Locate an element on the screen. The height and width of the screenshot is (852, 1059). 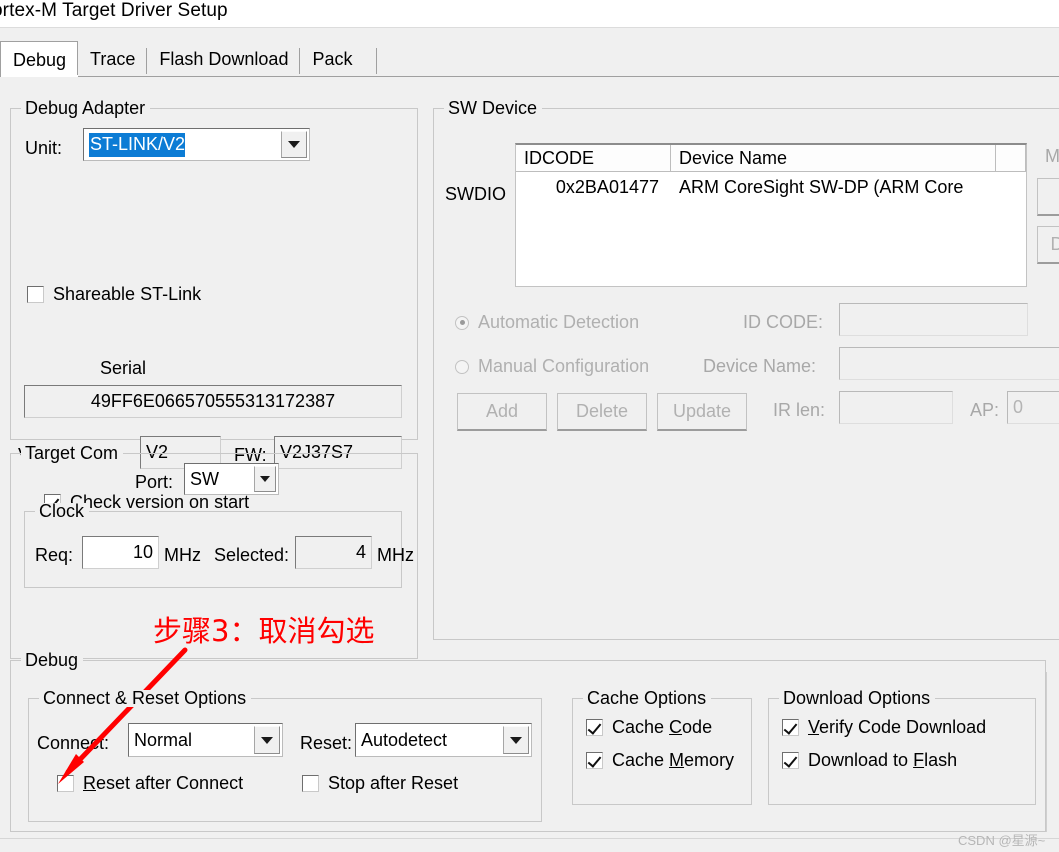
cache-memory-checkbox: Cache Memory is located at coordinates (660, 760).